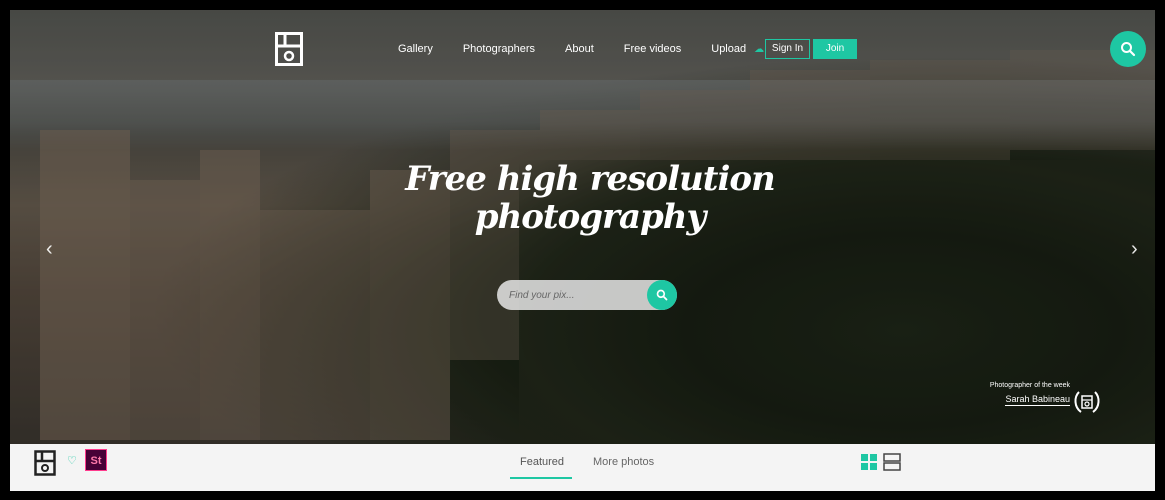 This screenshot has height=500, width=1165. I want to click on hero-search-input, so click(574, 295).